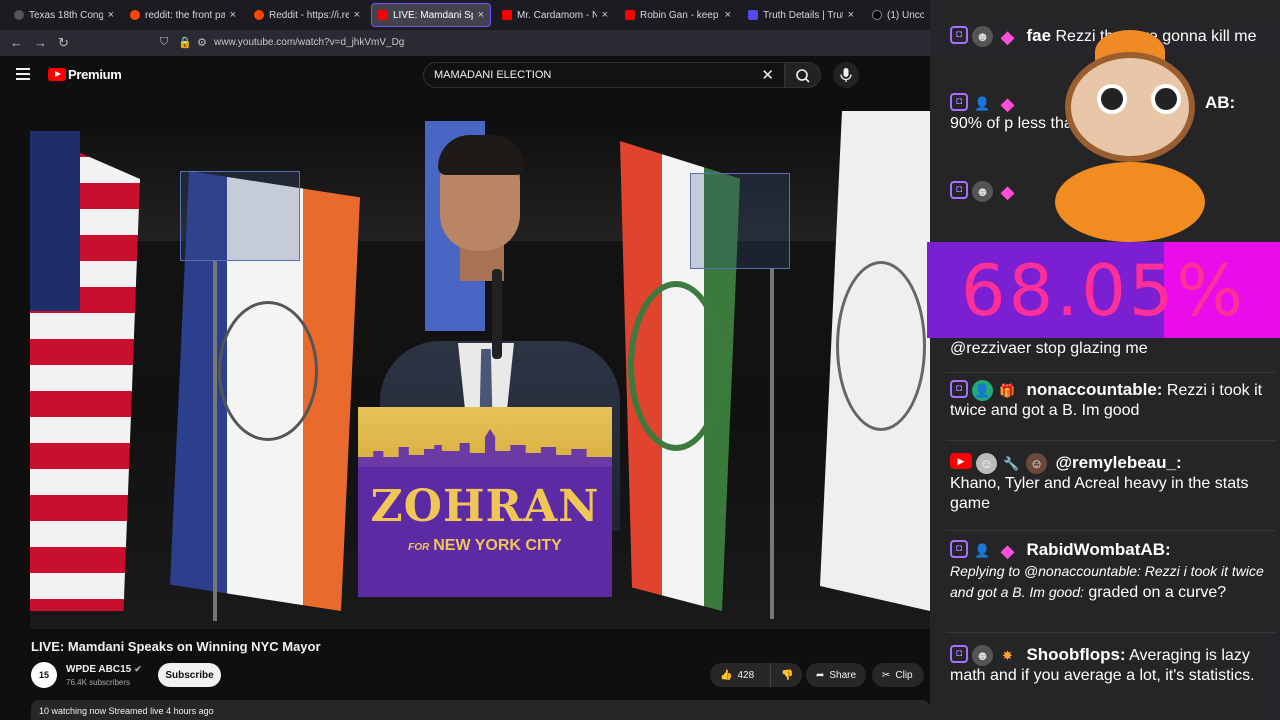 The width and height of the screenshot is (1280, 720). What do you see at coordinates (772, 444) in the screenshot?
I see `teleprompter-stand-right` at bounding box center [772, 444].